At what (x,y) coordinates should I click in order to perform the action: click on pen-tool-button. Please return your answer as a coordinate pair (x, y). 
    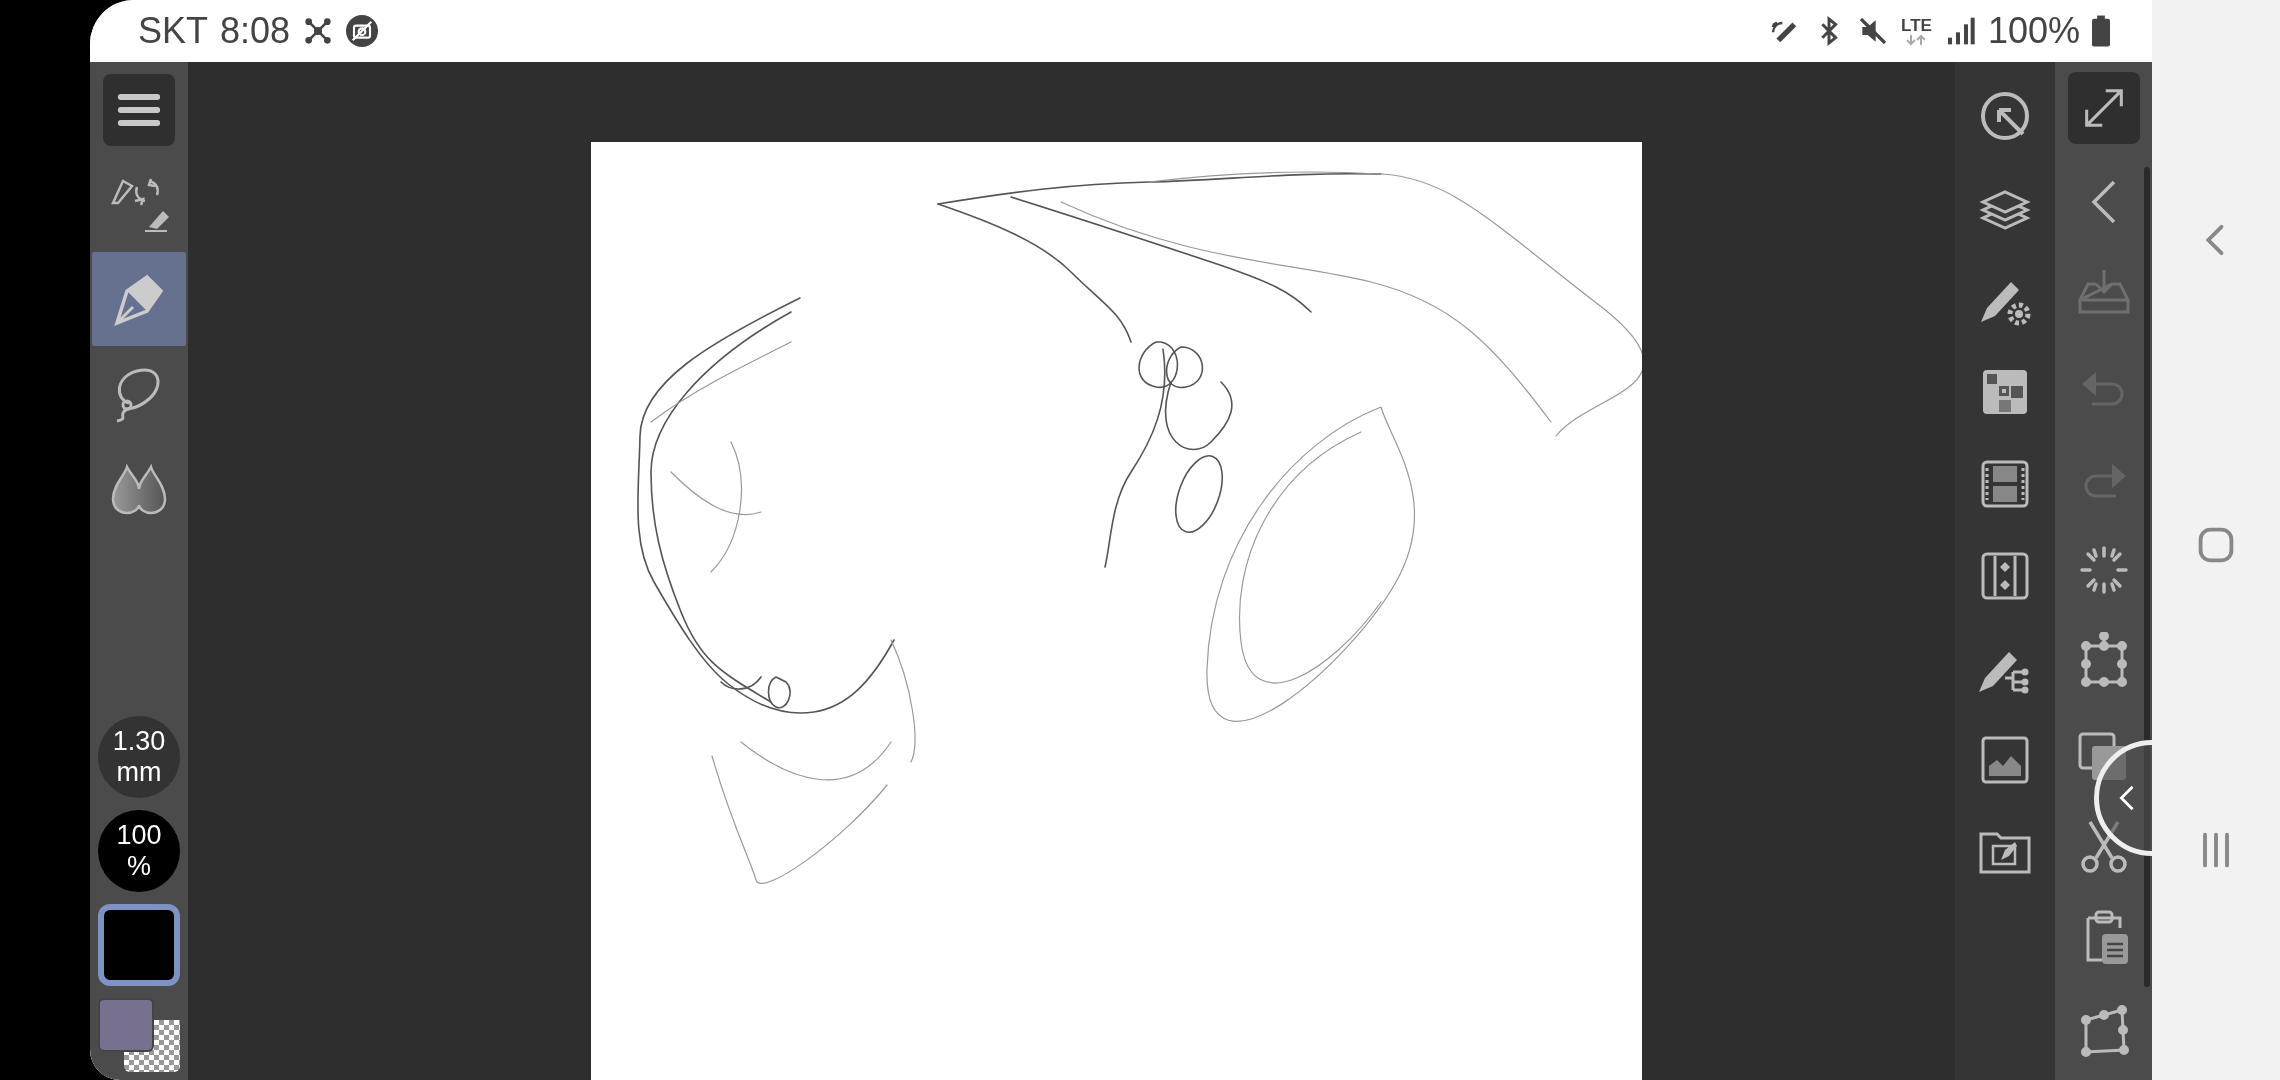
    Looking at the image, I should click on (139, 299).